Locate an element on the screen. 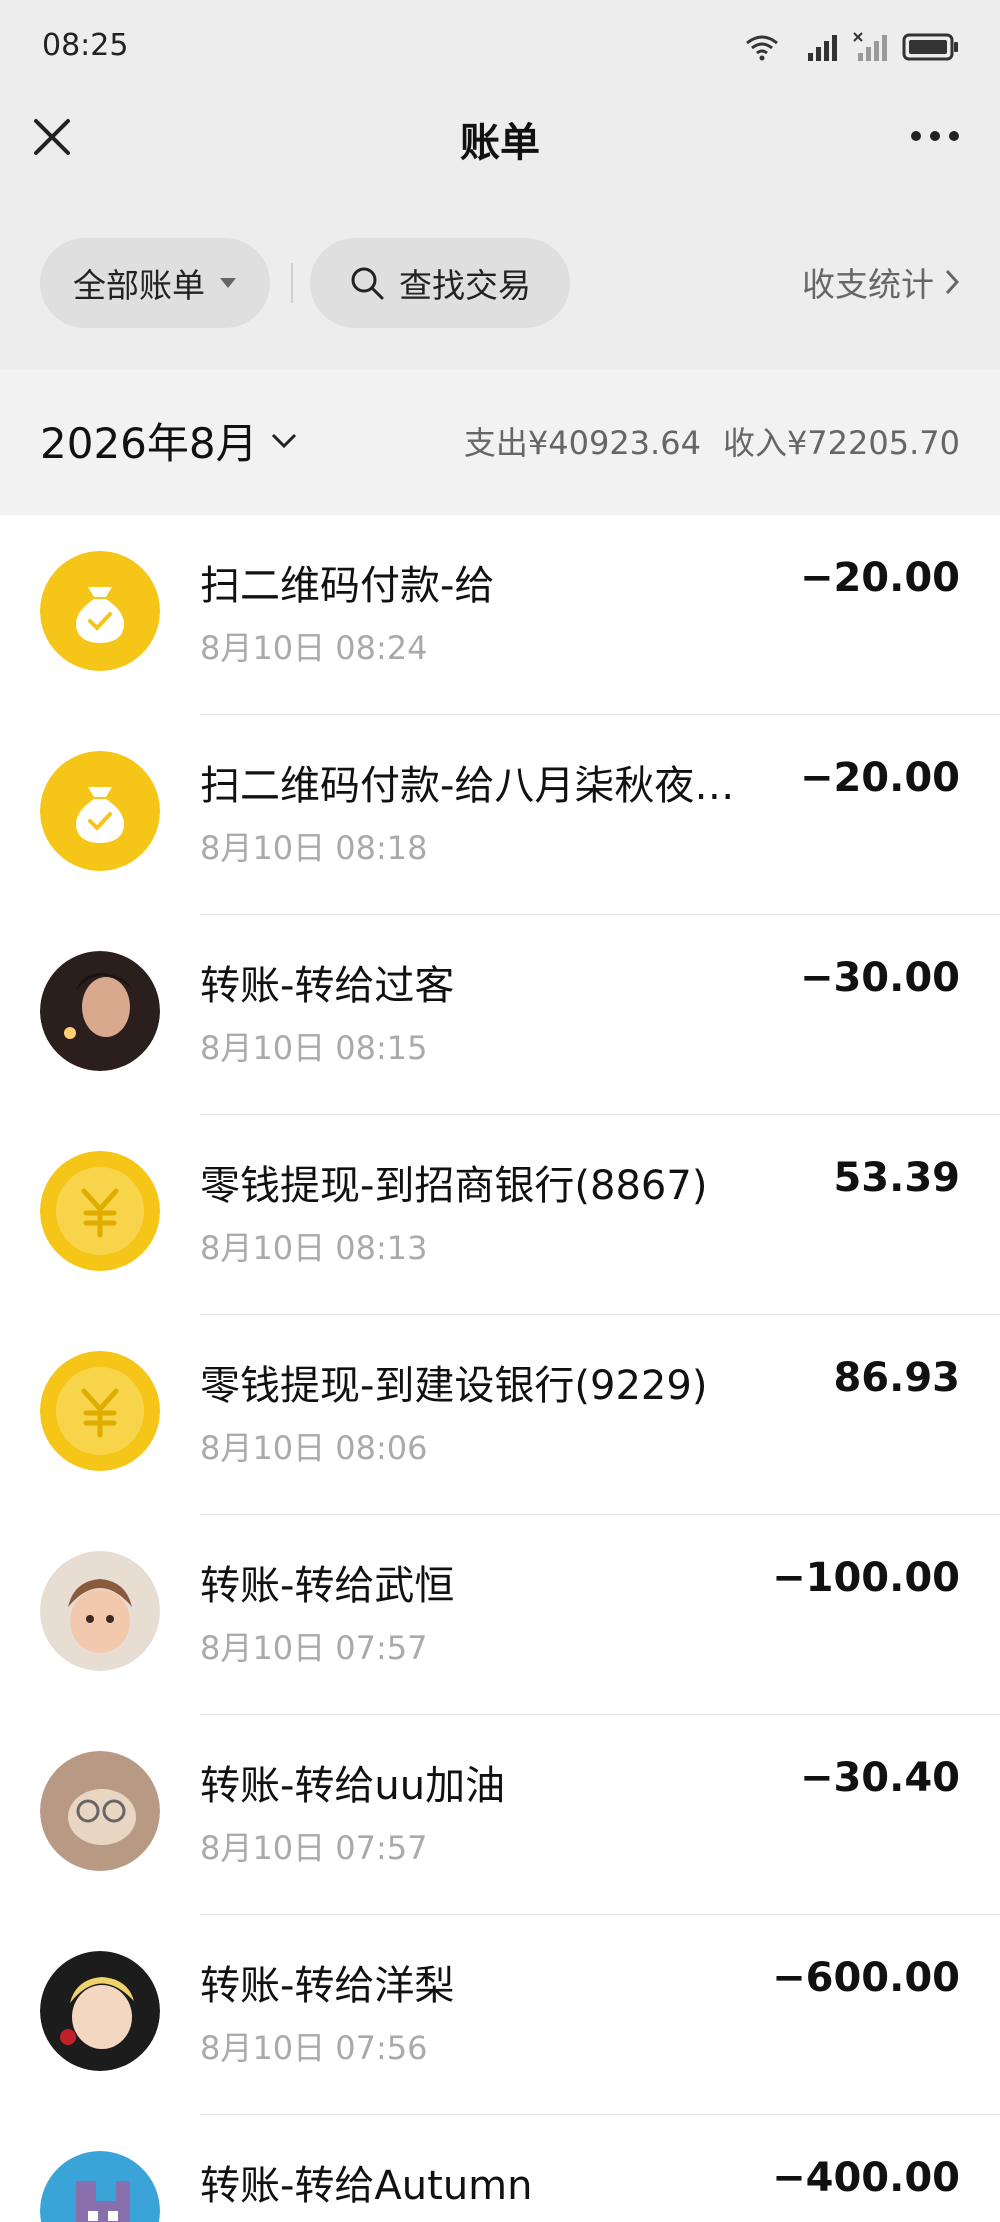 This screenshot has width=1000, height=2222. chevron-right-icon is located at coordinates (952, 282).